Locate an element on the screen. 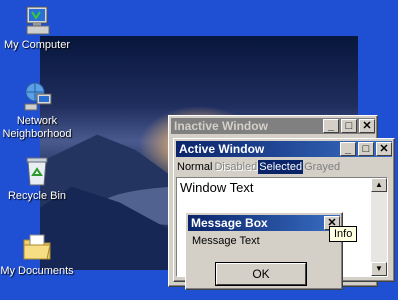  menu-item-selected: Selected is located at coordinates (281, 167).